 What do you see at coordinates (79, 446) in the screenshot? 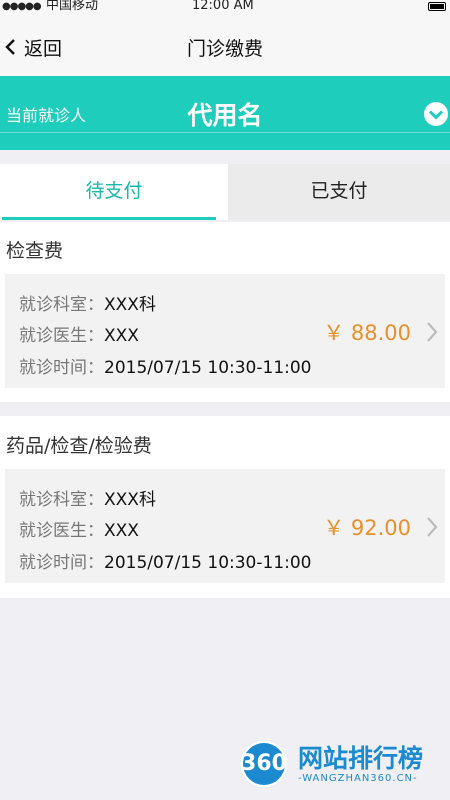
I see `section-title: 药品/检查/检验费` at bounding box center [79, 446].